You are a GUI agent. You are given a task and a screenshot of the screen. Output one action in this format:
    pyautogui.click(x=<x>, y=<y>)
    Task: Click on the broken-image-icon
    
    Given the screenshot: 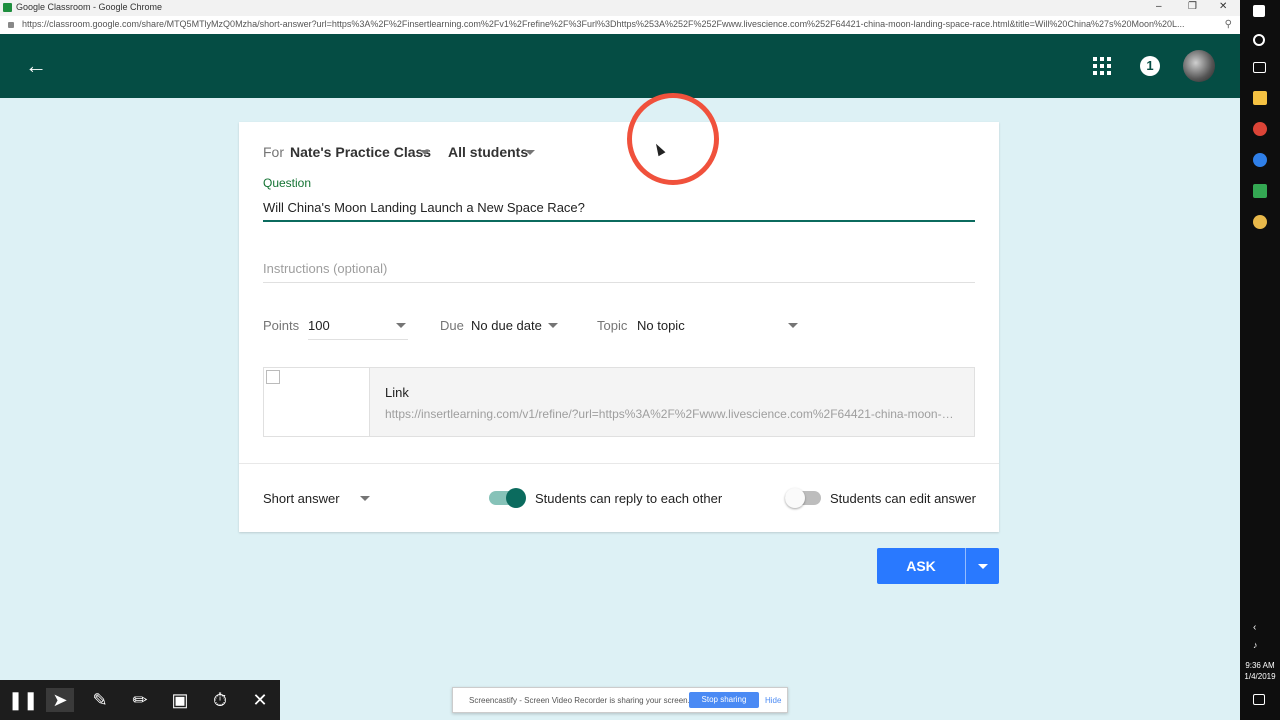 What is the action you would take?
    pyautogui.click(x=273, y=377)
    